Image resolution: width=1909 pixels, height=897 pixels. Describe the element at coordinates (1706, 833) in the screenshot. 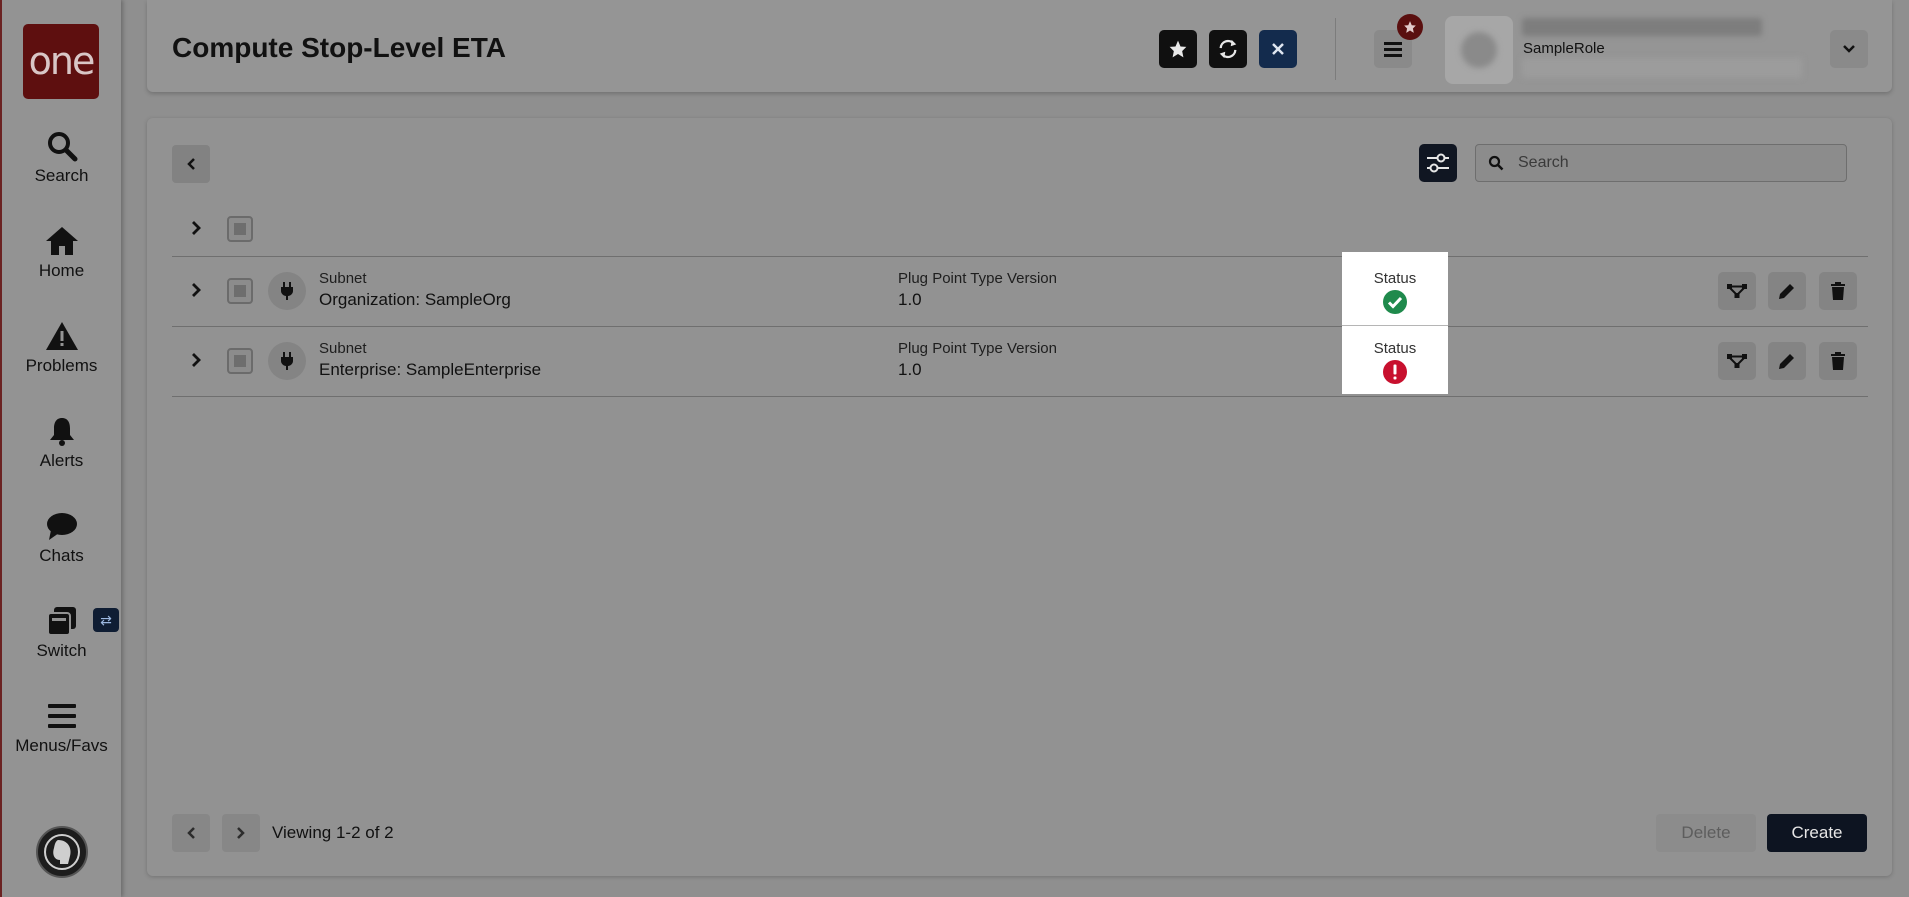

I see `delete-button: Delete` at that location.